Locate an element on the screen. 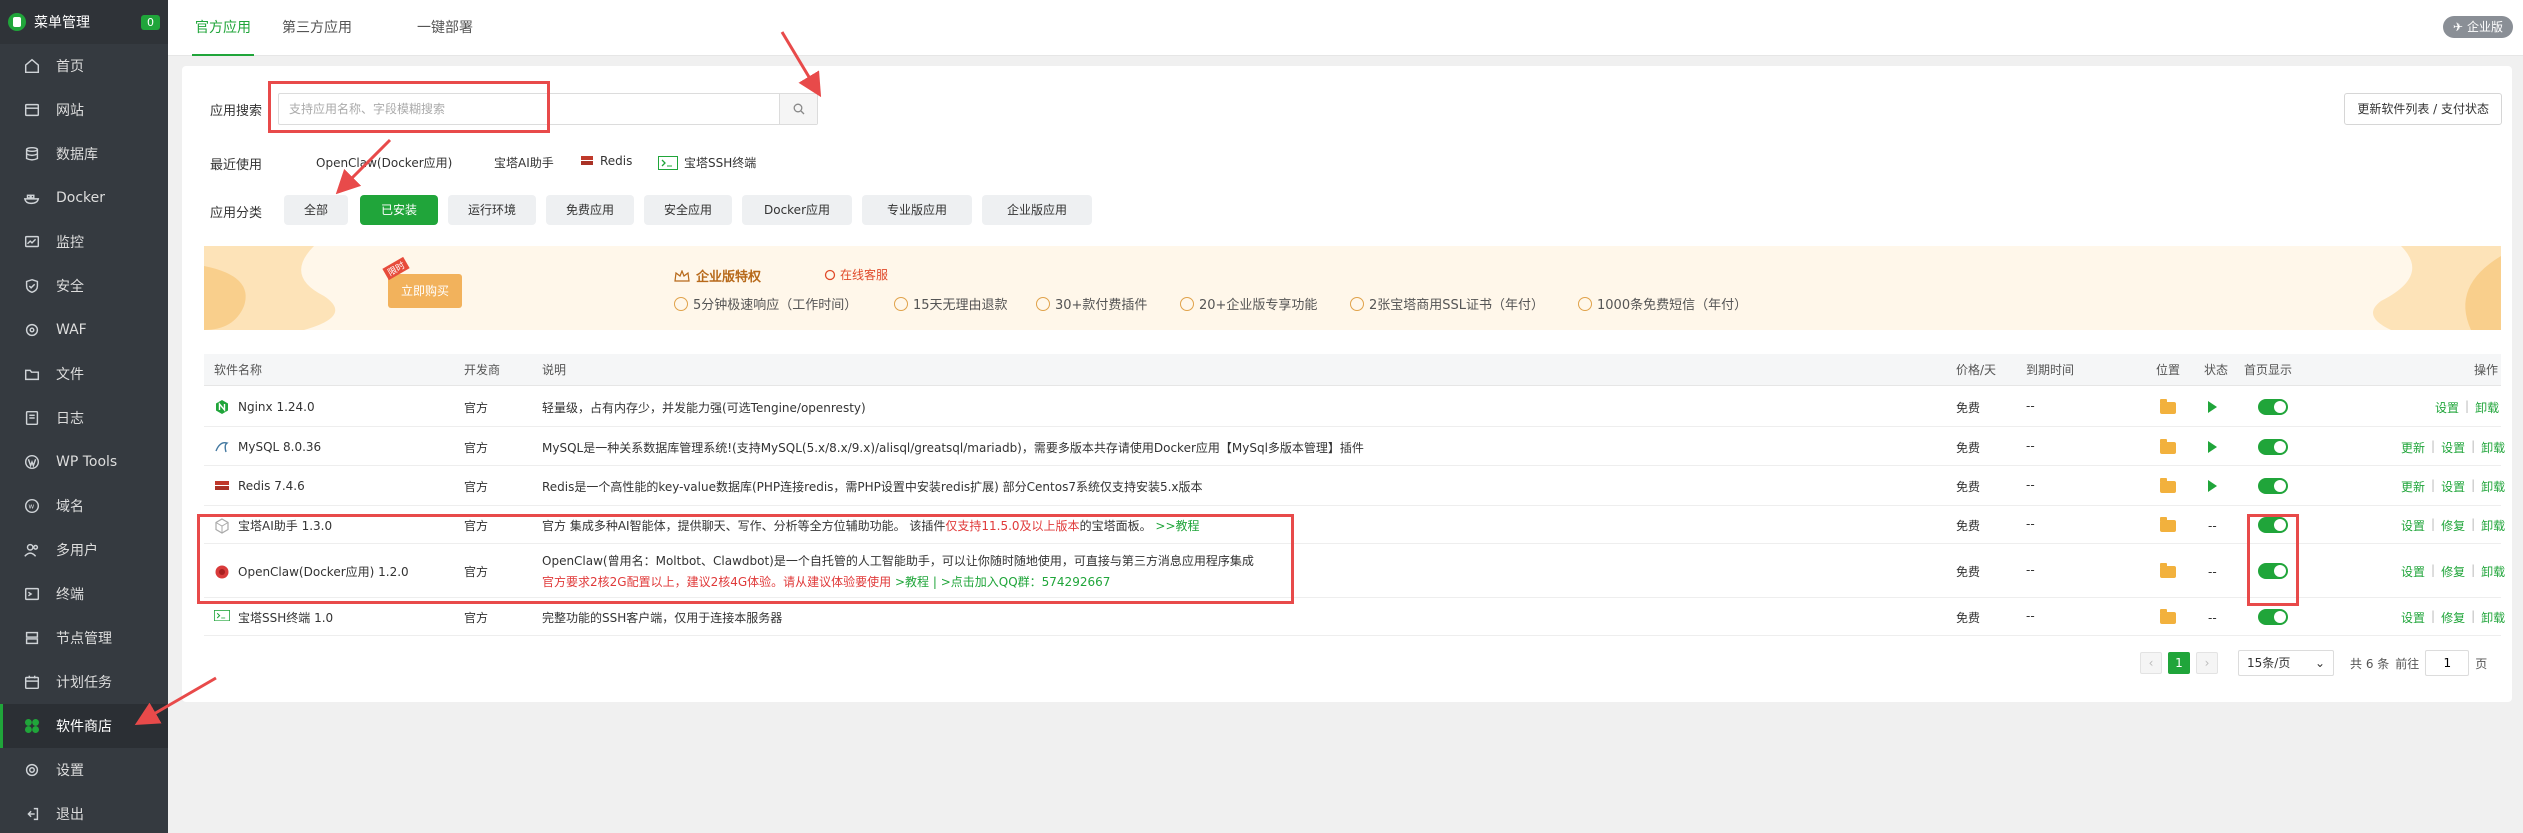  recent-bt-ai: 宝塔AI助手 is located at coordinates (524, 162).